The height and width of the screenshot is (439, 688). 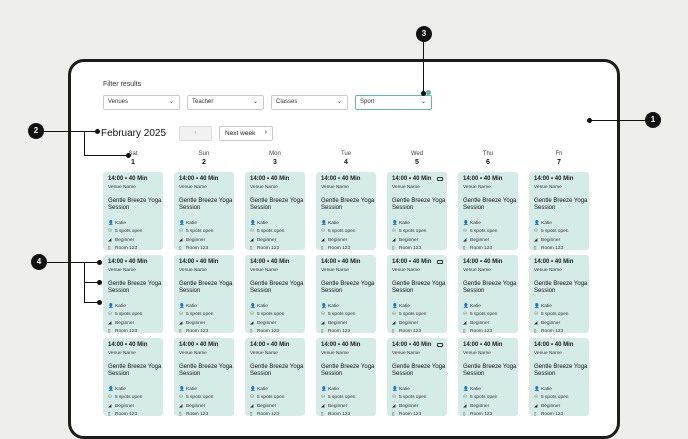 I want to click on callout-4-branch-details, so click(x=91, y=302).